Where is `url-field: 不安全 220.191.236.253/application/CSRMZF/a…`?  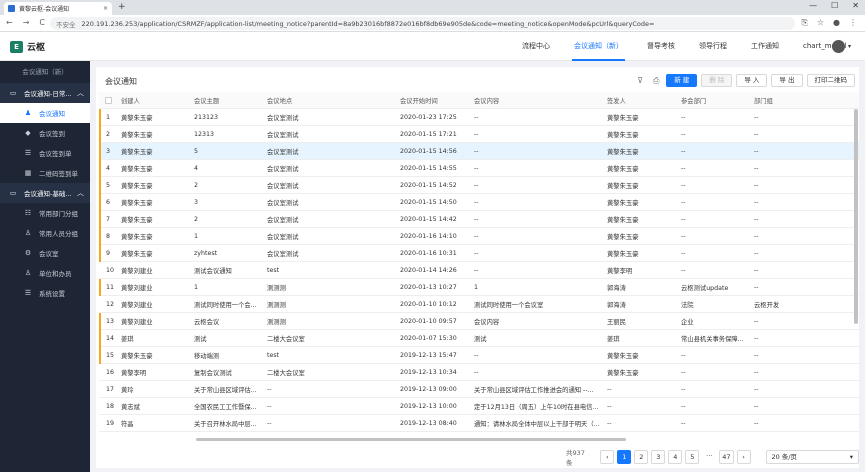
url-field: 不安全 220.191.236.253/application/CSRMZF/a… is located at coordinates (422, 23).